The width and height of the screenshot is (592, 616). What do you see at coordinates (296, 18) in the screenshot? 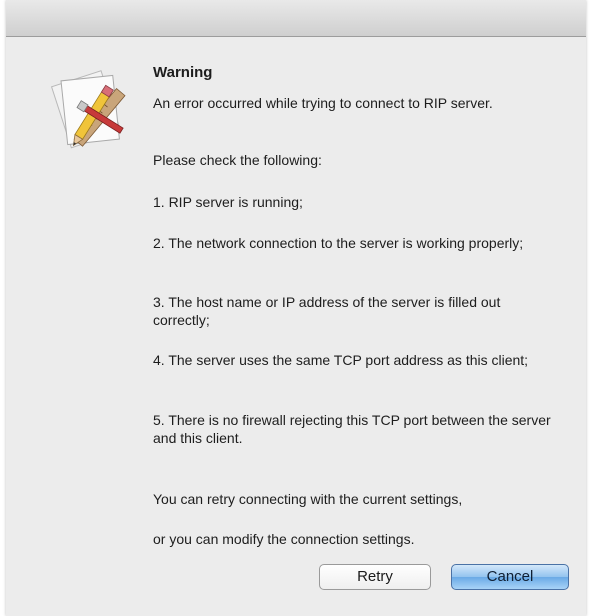
I see `title-bar` at bounding box center [296, 18].